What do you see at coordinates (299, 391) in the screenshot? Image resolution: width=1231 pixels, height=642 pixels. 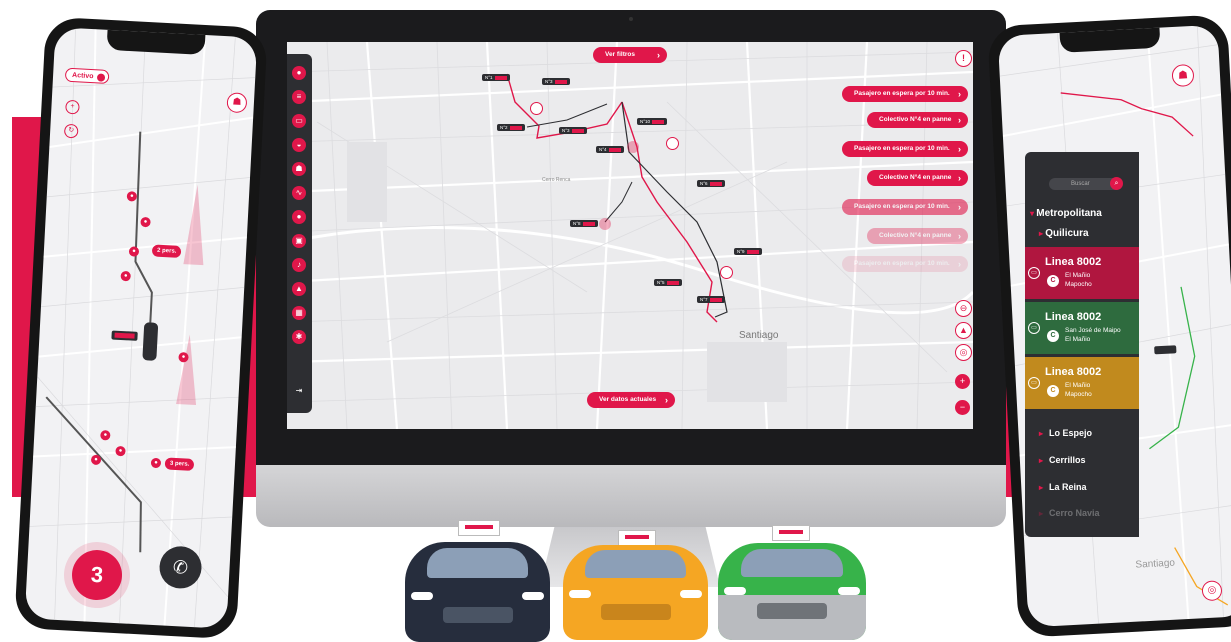 I see `logout-icon: ⇥` at bounding box center [299, 391].